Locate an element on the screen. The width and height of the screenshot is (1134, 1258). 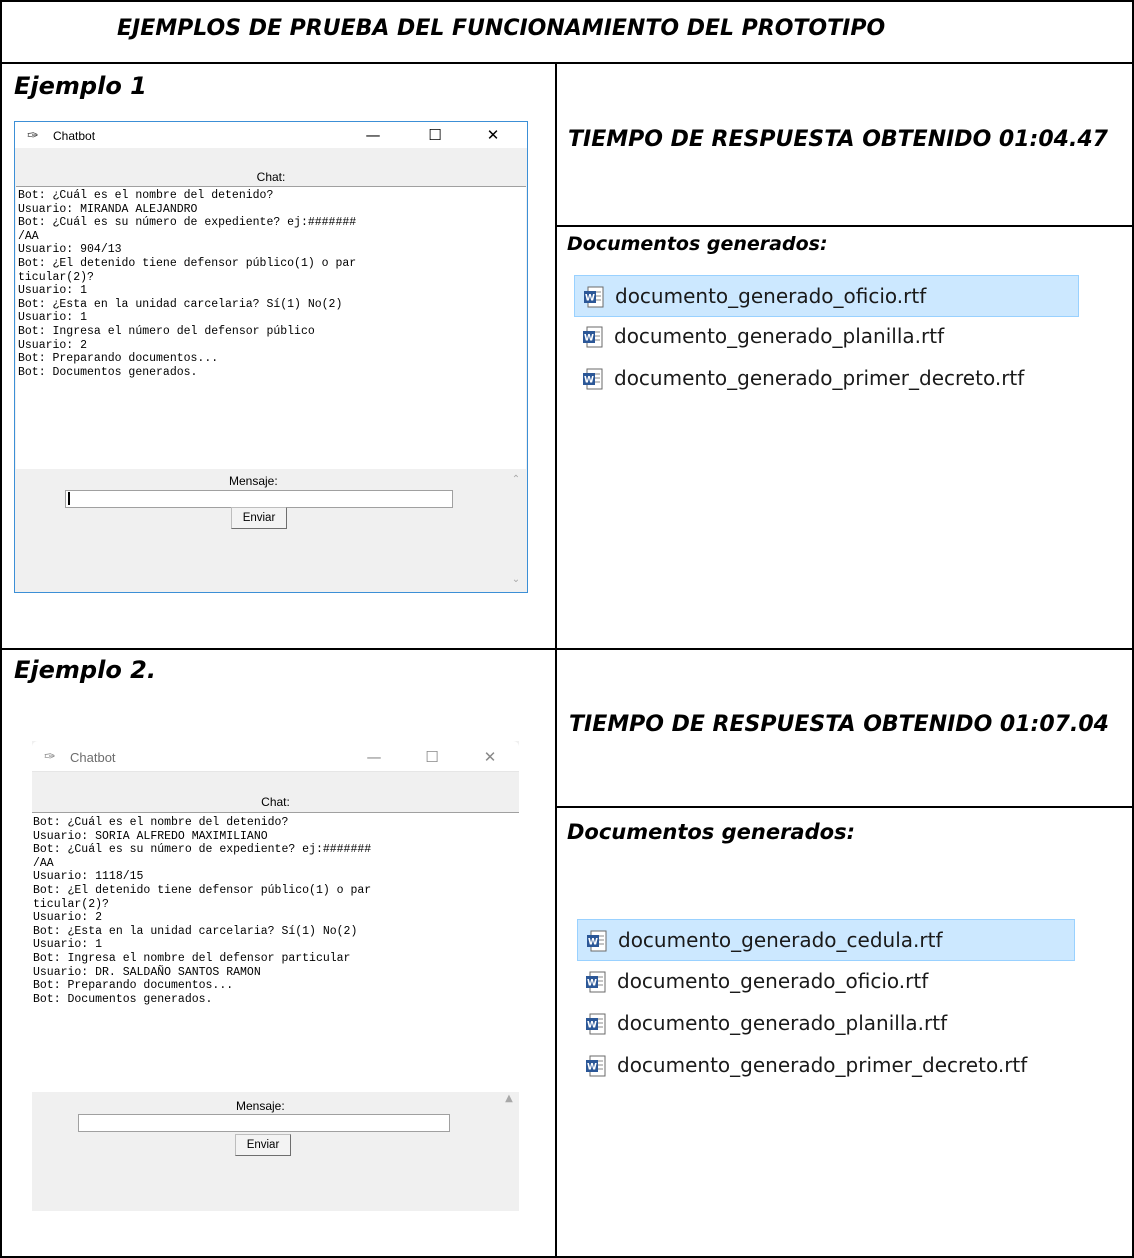
scroll-up-icon: ▲ is located at coordinates (509, 1099).